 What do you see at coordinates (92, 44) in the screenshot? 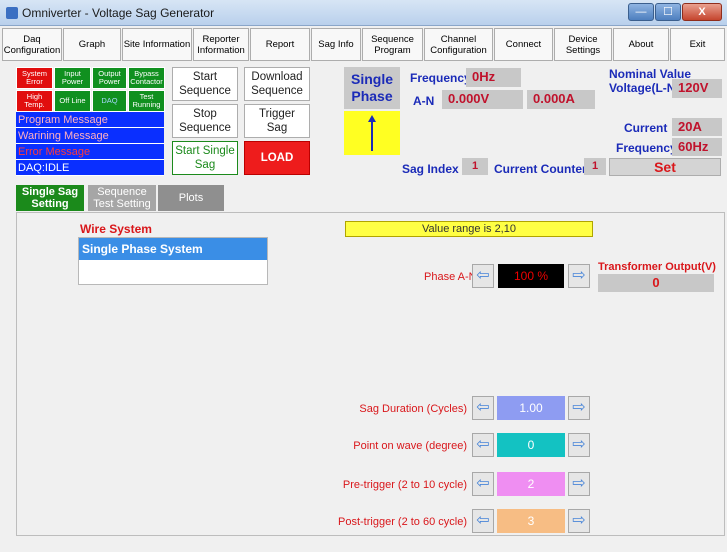
I see `menu-graph: Graph` at bounding box center [92, 44].